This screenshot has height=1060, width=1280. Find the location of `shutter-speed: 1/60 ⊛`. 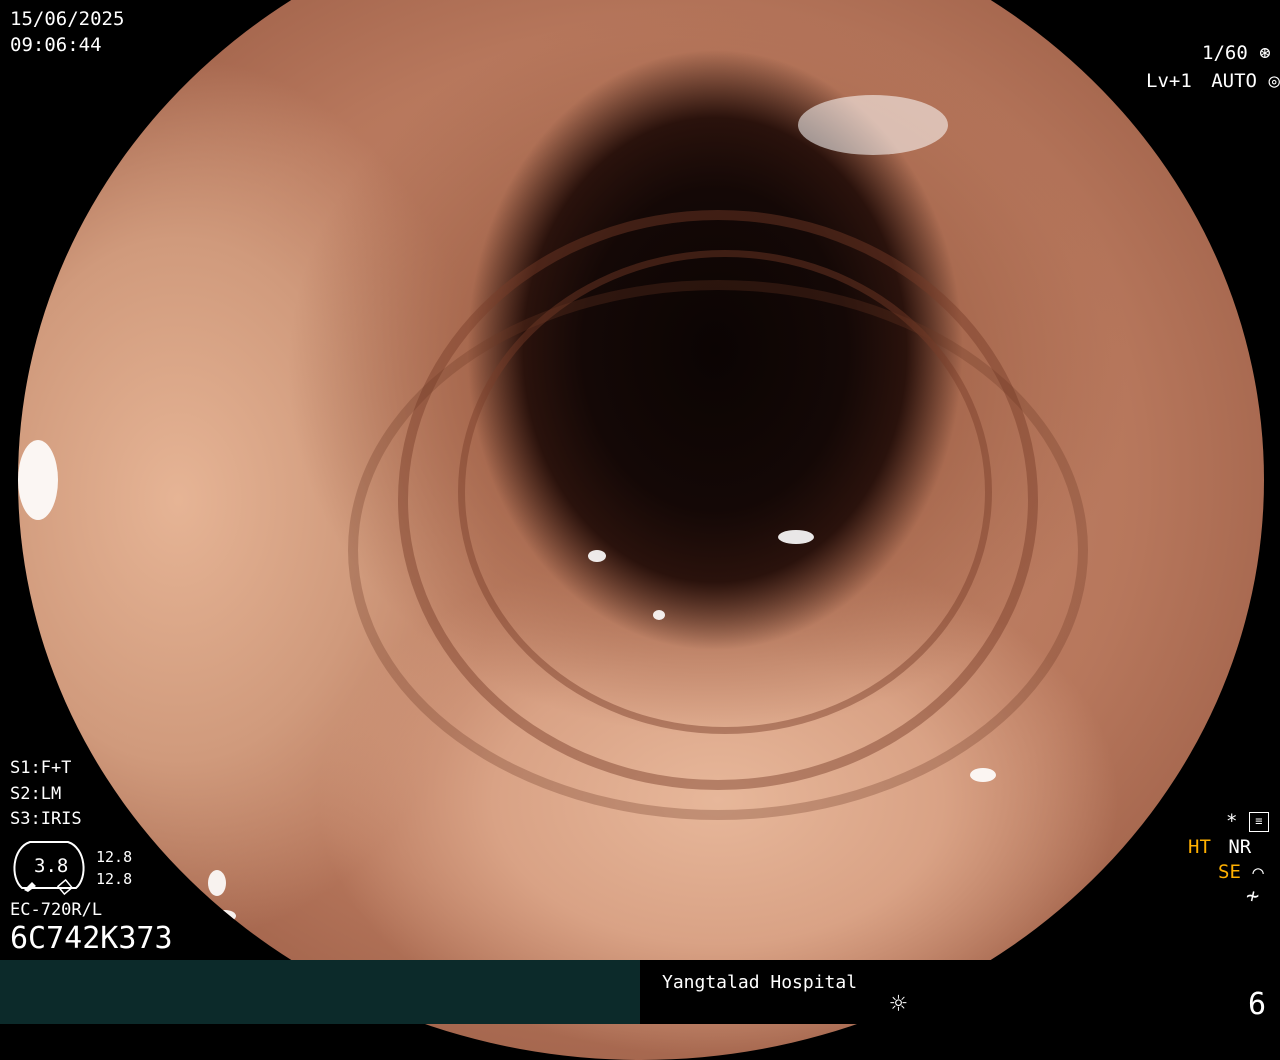

shutter-speed: 1/60 ⊛ is located at coordinates (1236, 53).